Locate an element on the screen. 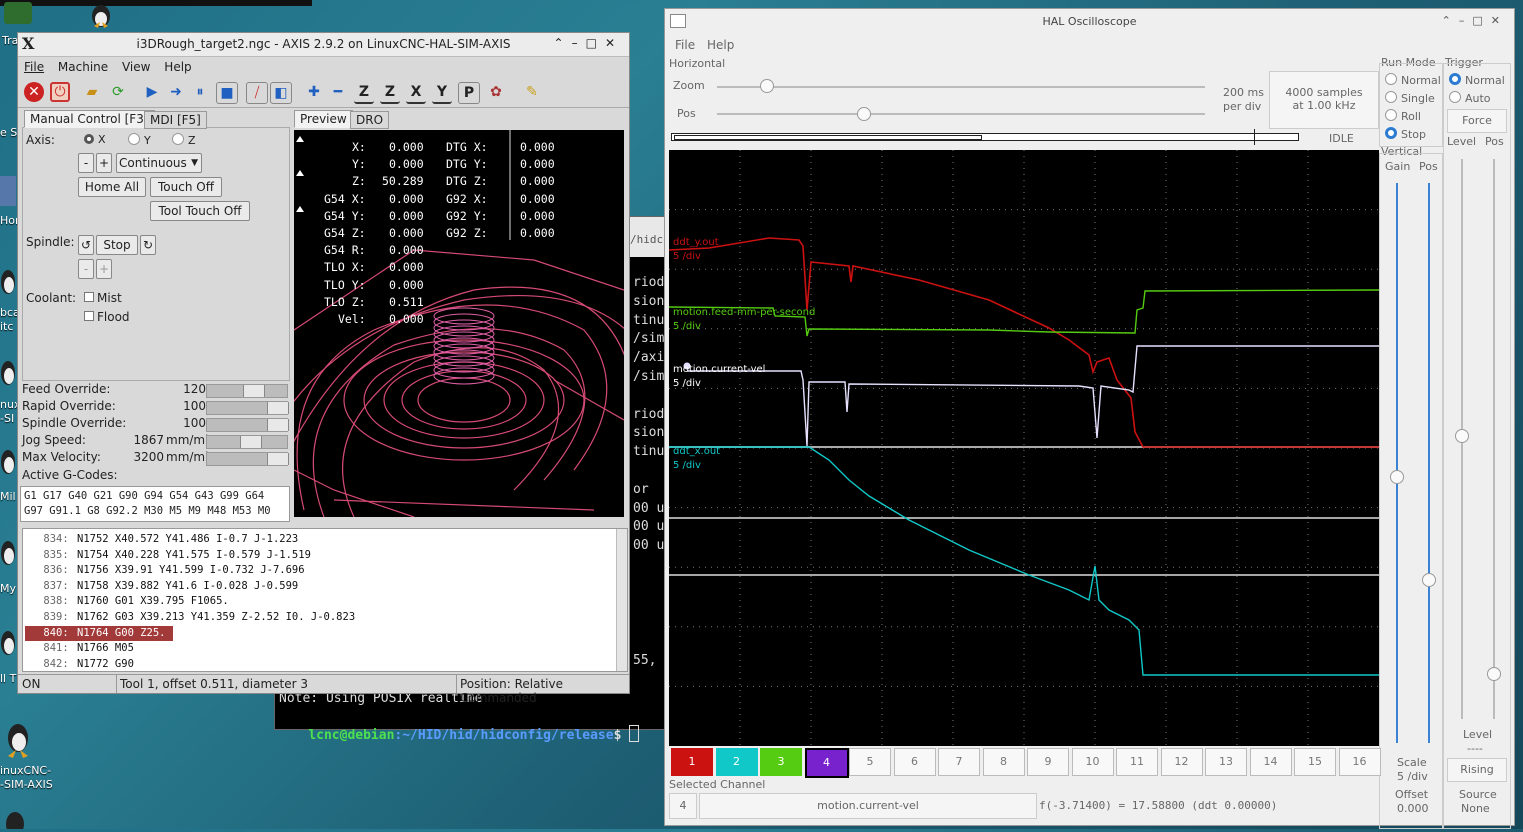 This screenshot has width=1523, height=832. channel-button-7: 7 is located at coordinates (959, 762).